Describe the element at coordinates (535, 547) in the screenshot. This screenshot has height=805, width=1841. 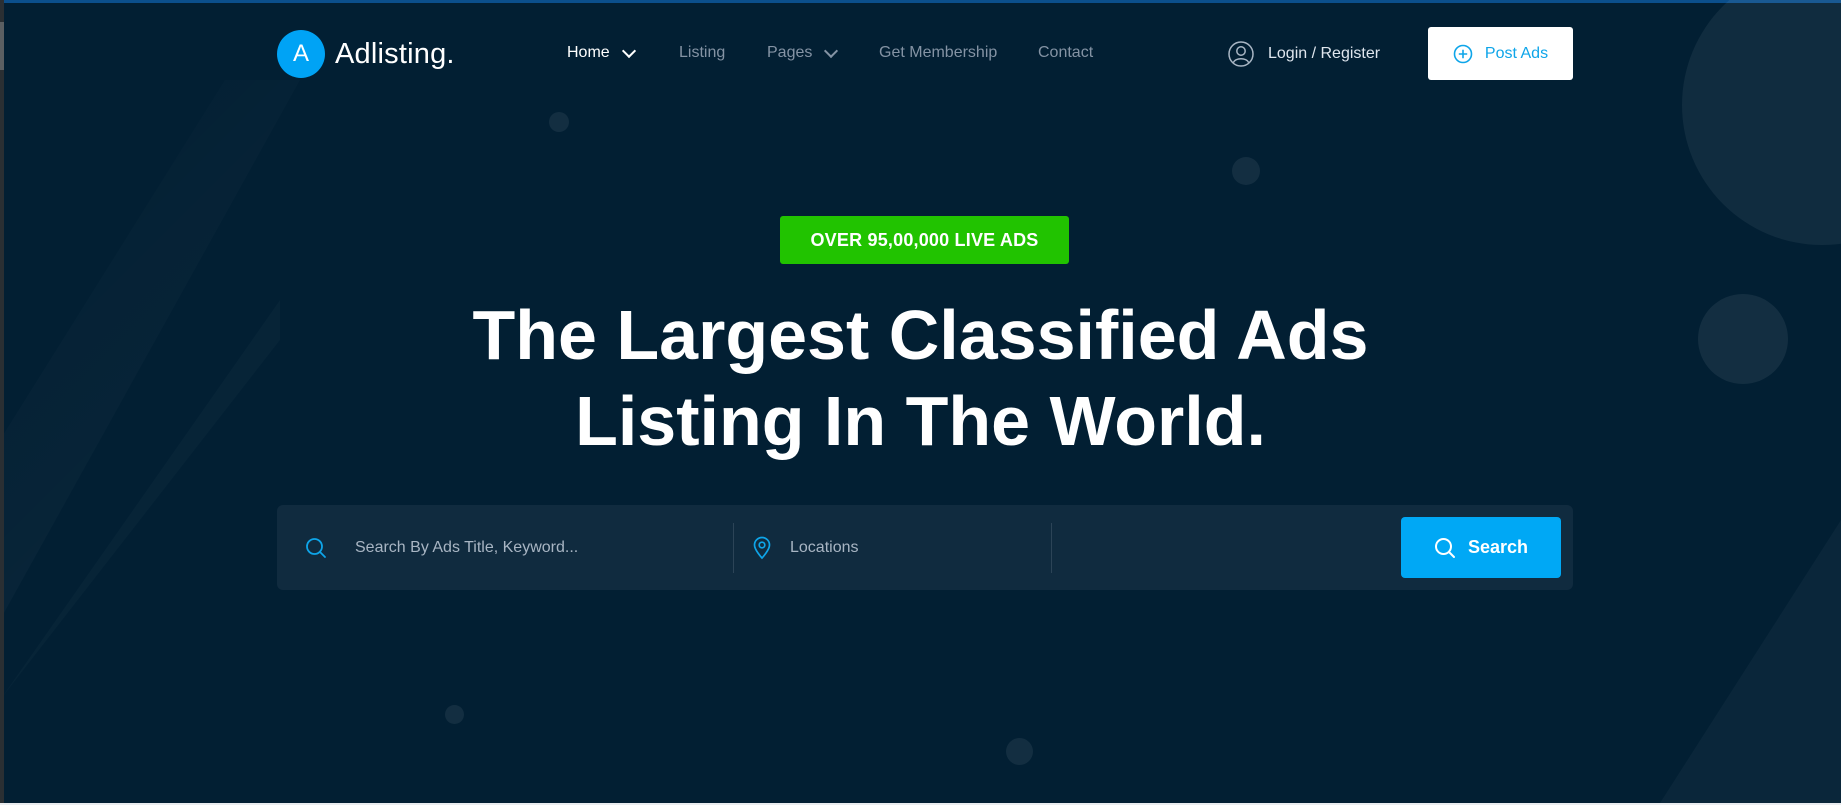
I see `keyword-search-input` at that location.